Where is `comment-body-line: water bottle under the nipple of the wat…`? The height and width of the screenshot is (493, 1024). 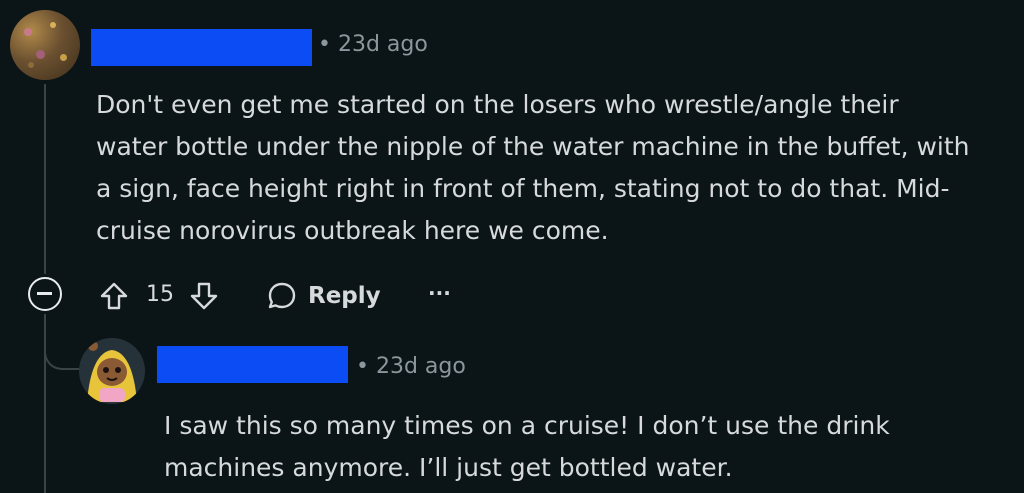 comment-body-line: water bottle under the nipple of the wat… is located at coordinates (533, 146).